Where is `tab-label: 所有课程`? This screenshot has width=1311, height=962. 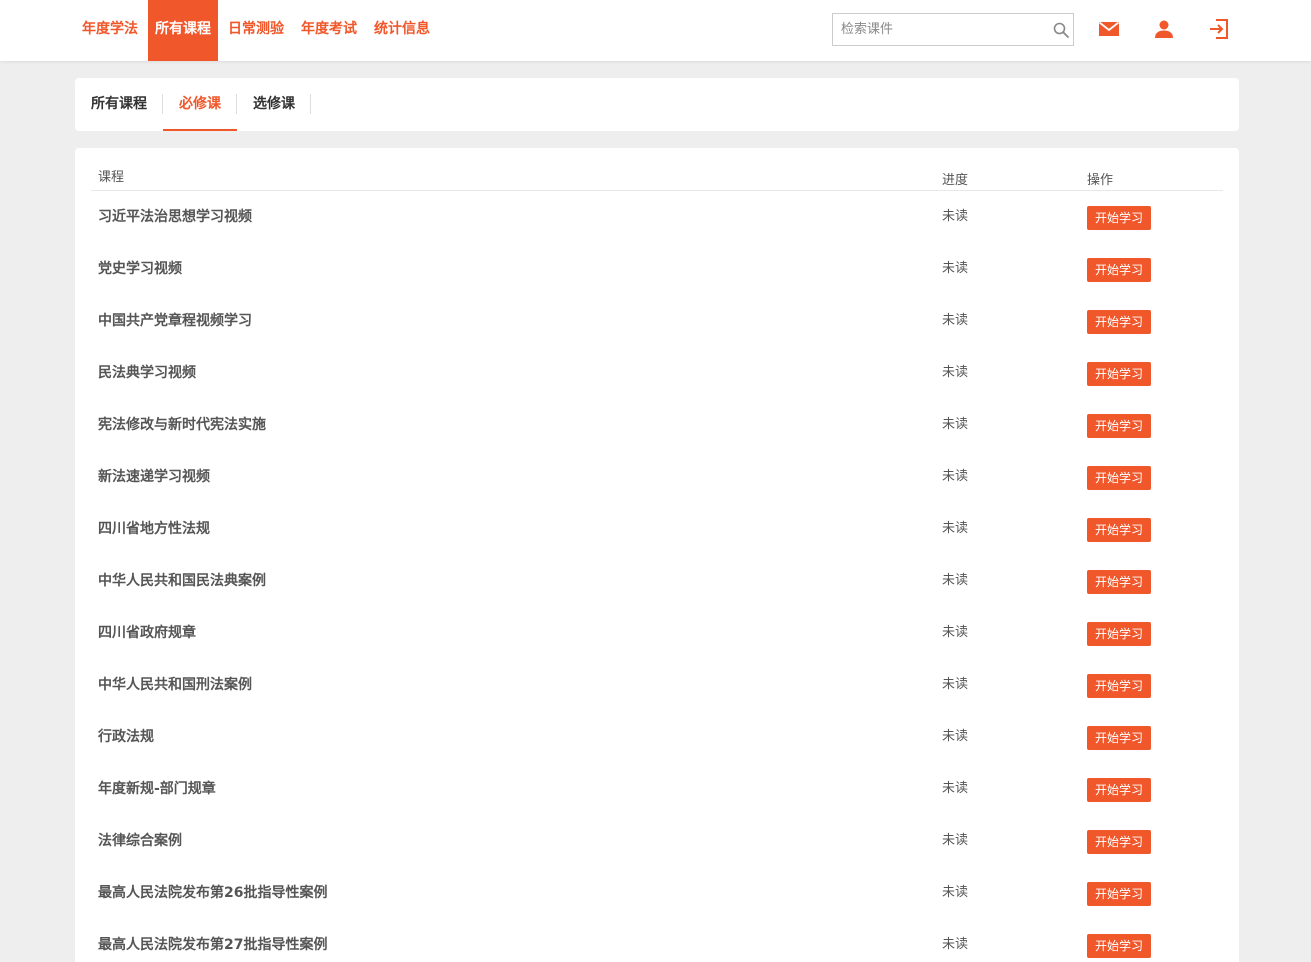 tab-label: 所有课程 is located at coordinates (119, 104).